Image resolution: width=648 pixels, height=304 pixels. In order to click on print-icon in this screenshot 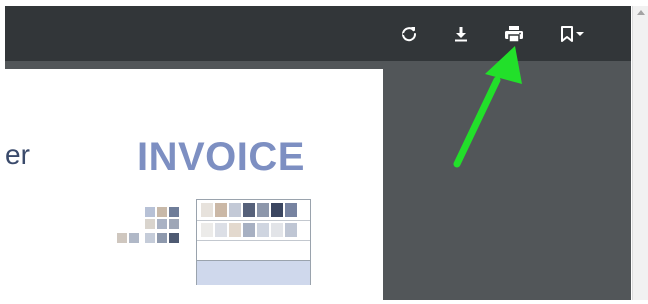, I will do `click(514, 34)`.